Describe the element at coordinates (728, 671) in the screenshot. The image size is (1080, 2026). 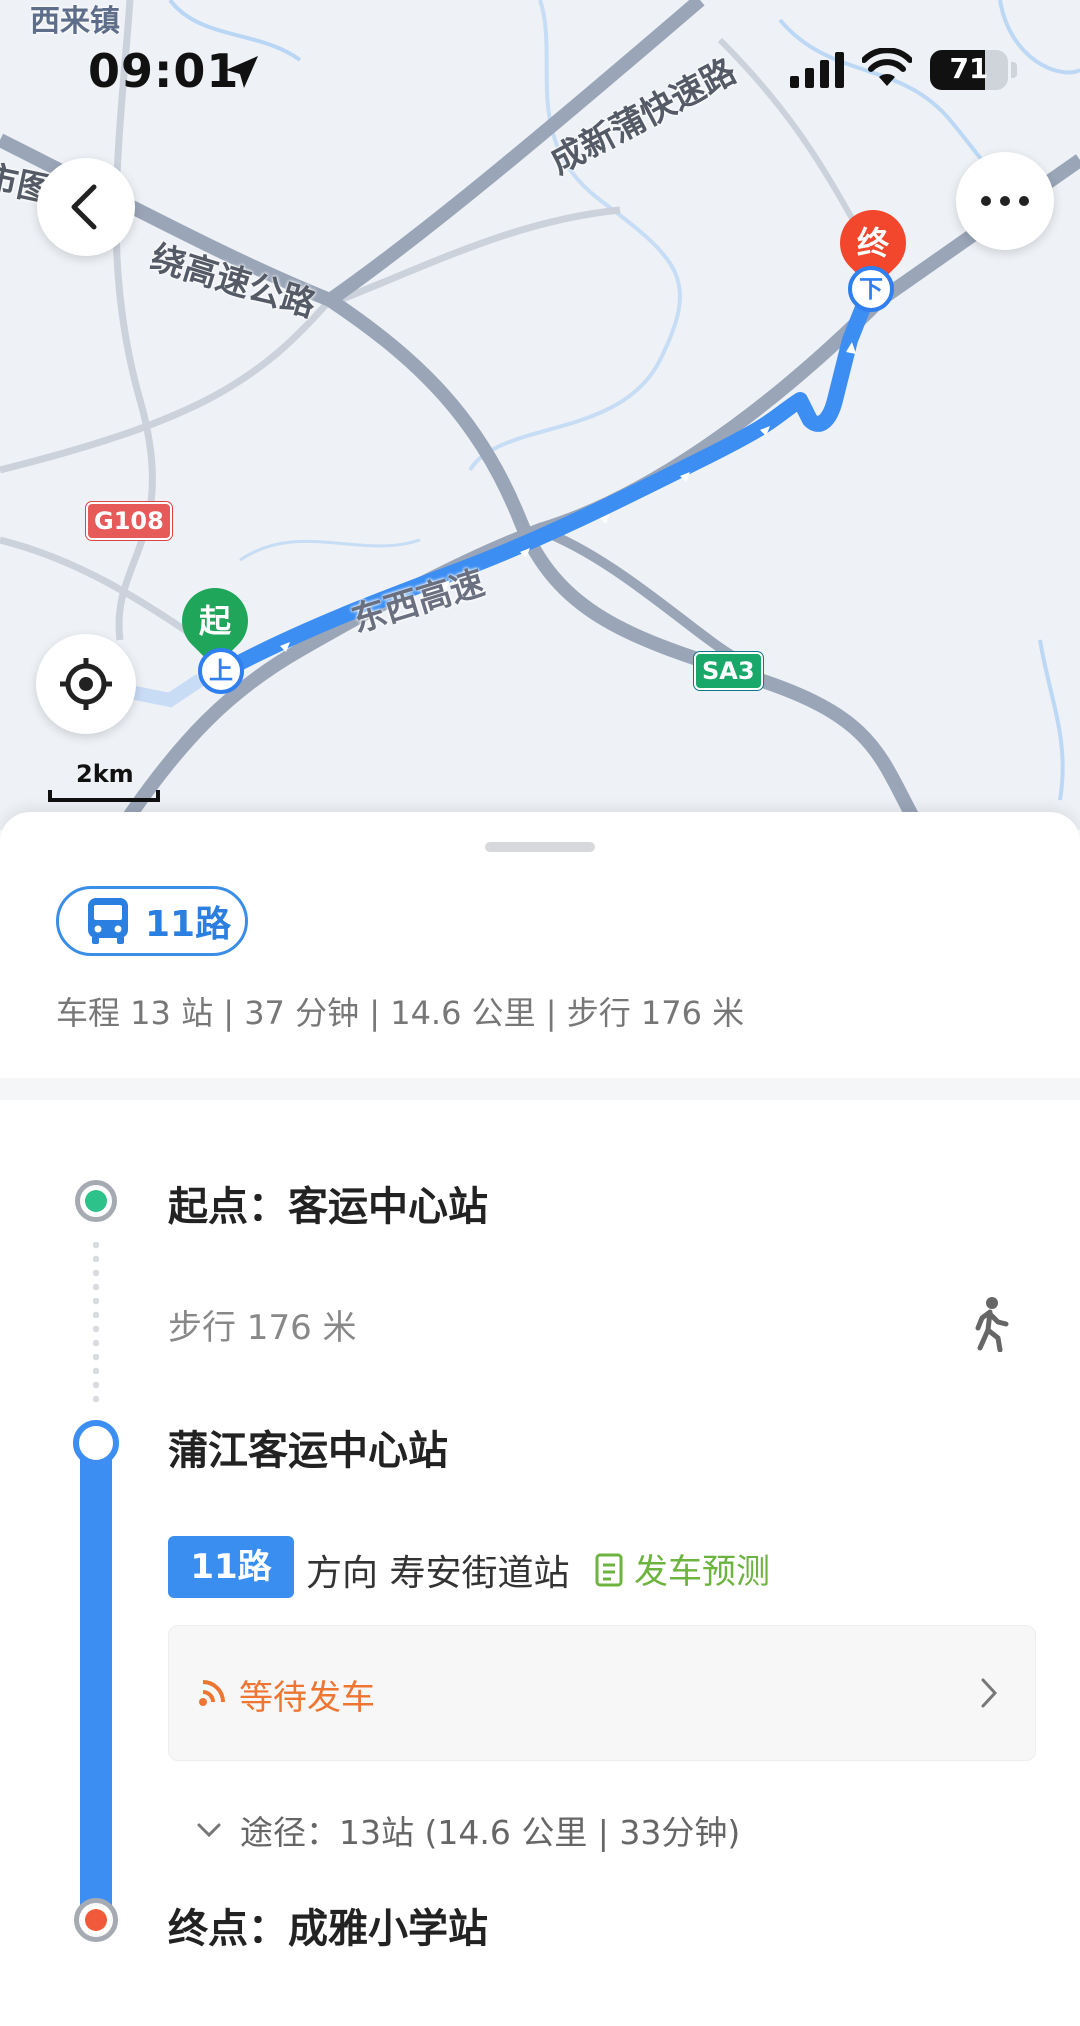
I see `road-shield-sa3: SA3` at that location.